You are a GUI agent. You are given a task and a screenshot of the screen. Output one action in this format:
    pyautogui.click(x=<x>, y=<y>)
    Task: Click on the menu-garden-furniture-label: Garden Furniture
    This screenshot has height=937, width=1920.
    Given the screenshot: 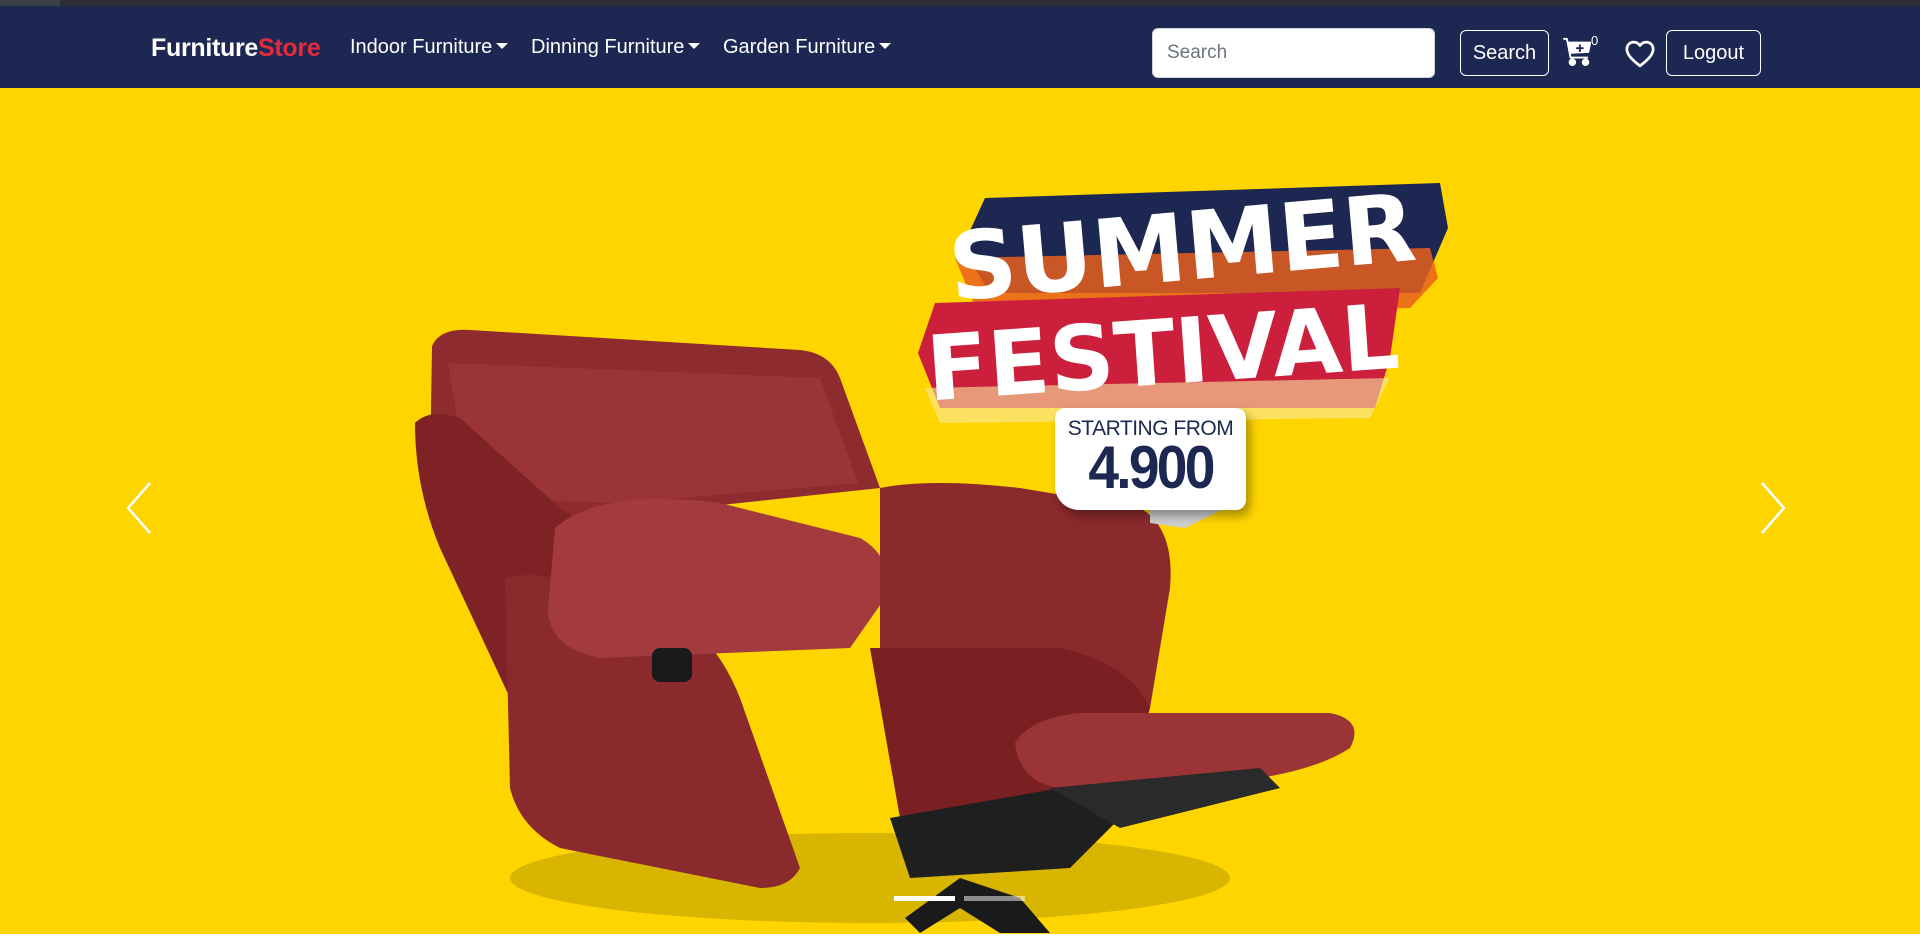 What is the action you would take?
    pyautogui.click(x=799, y=47)
    